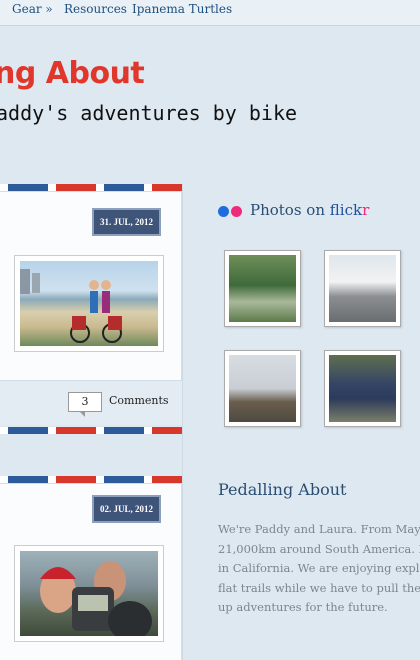  I want to click on site-logo: ng About, so click(72, 73).